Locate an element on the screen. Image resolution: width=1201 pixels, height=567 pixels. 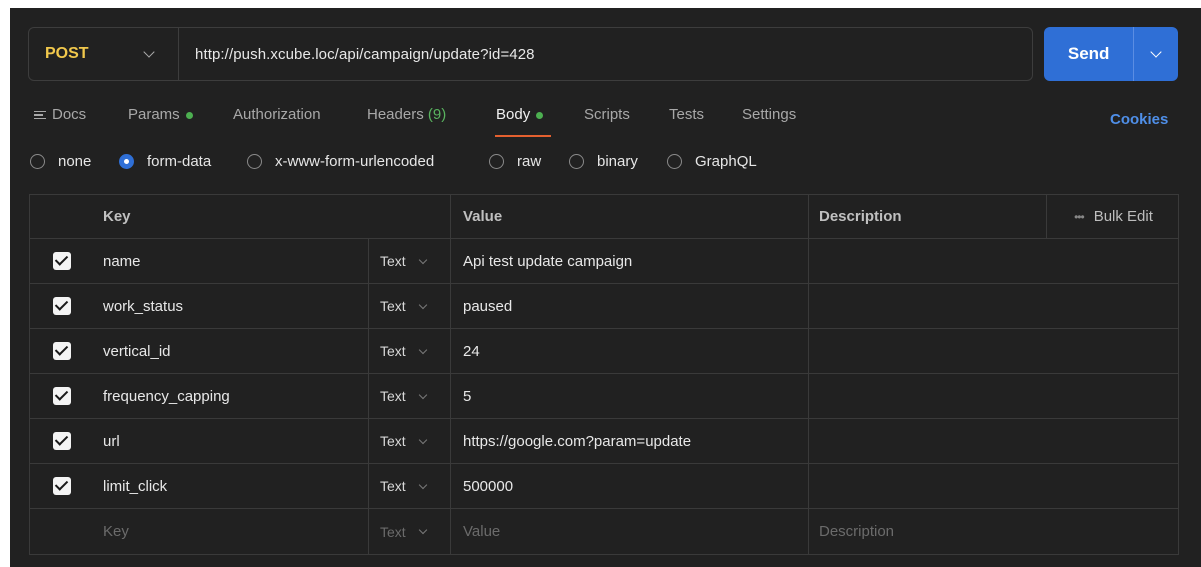
radio-binary-label: binary is located at coordinates (617, 161).